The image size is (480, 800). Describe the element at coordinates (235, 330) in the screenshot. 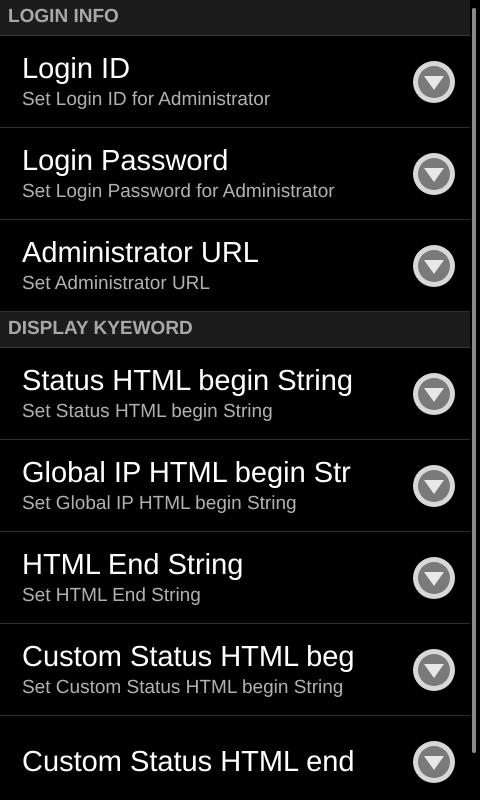

I see `section-header: DISPLAY KYEWORD` at that location.